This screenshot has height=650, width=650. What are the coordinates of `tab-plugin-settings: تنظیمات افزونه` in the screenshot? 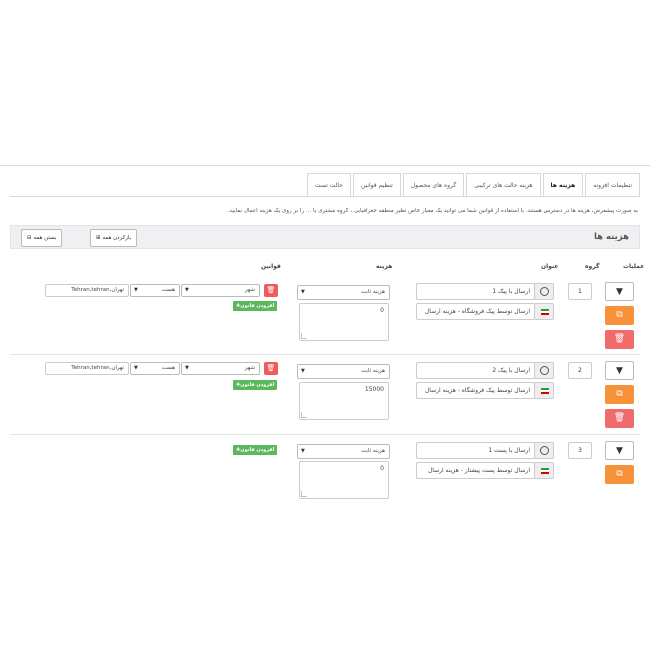 It's located at (612, 184).